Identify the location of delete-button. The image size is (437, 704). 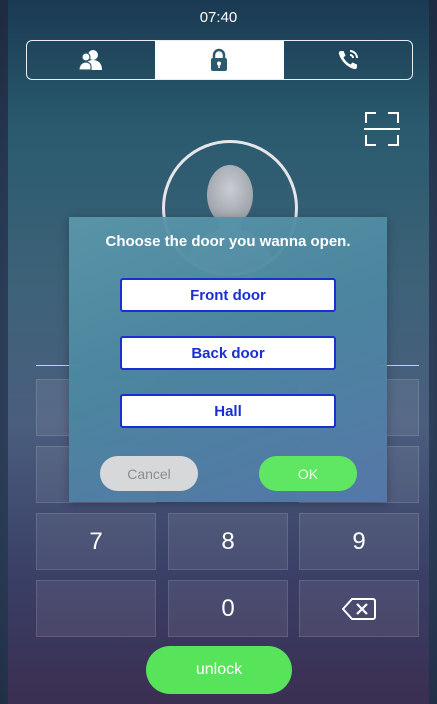
(359, 608).